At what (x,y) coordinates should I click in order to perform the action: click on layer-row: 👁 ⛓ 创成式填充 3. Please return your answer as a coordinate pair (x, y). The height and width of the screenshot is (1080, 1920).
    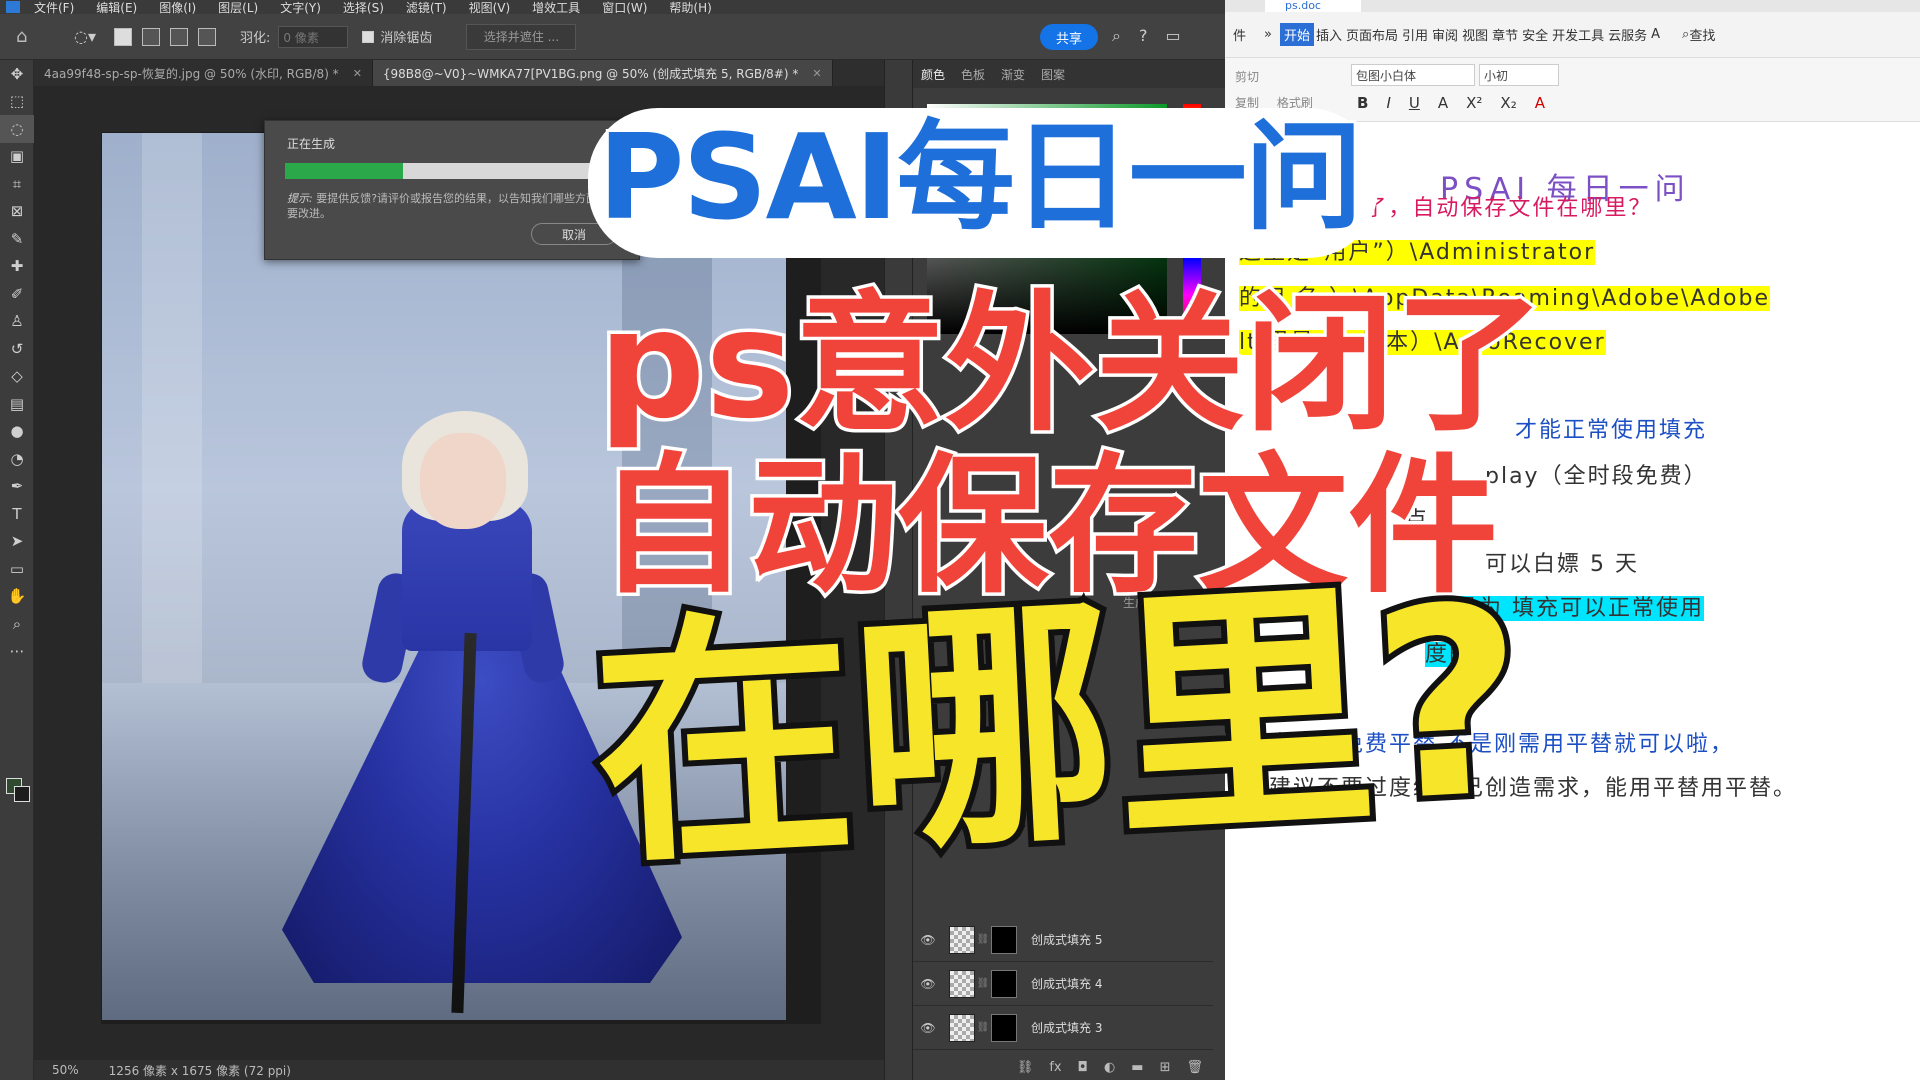
    Looking at the image, I should click on (1063, 1028).